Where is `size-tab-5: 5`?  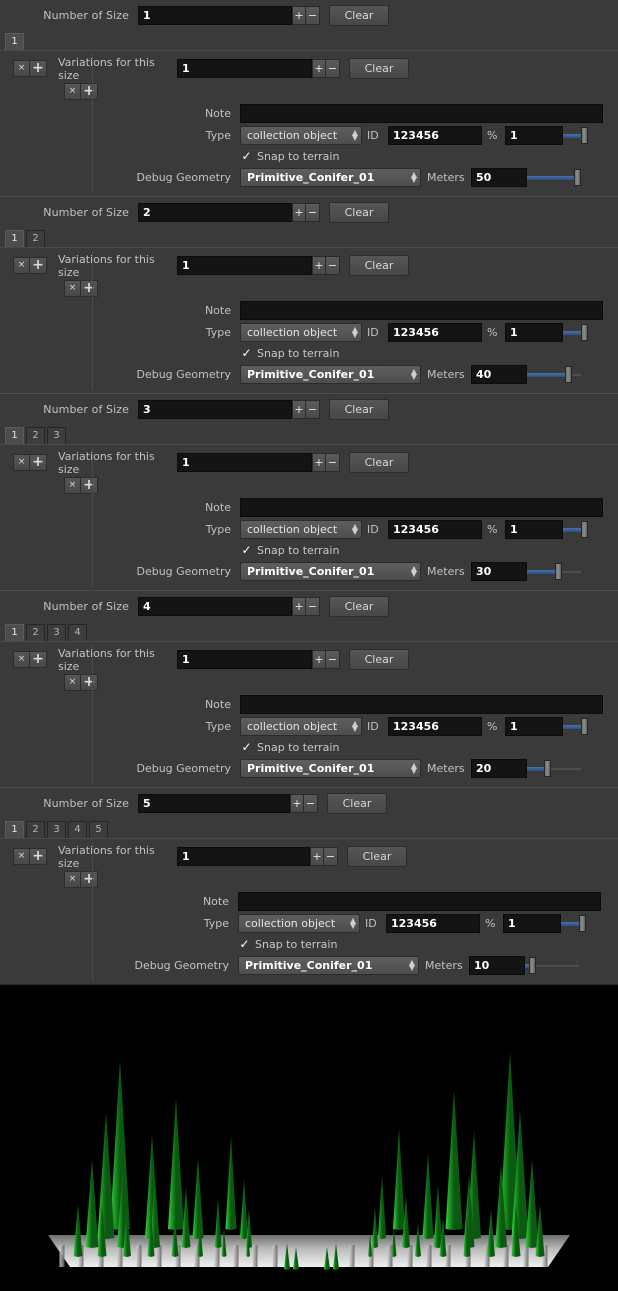
size-tab-5: 5 is located at coordinates (98, 829).